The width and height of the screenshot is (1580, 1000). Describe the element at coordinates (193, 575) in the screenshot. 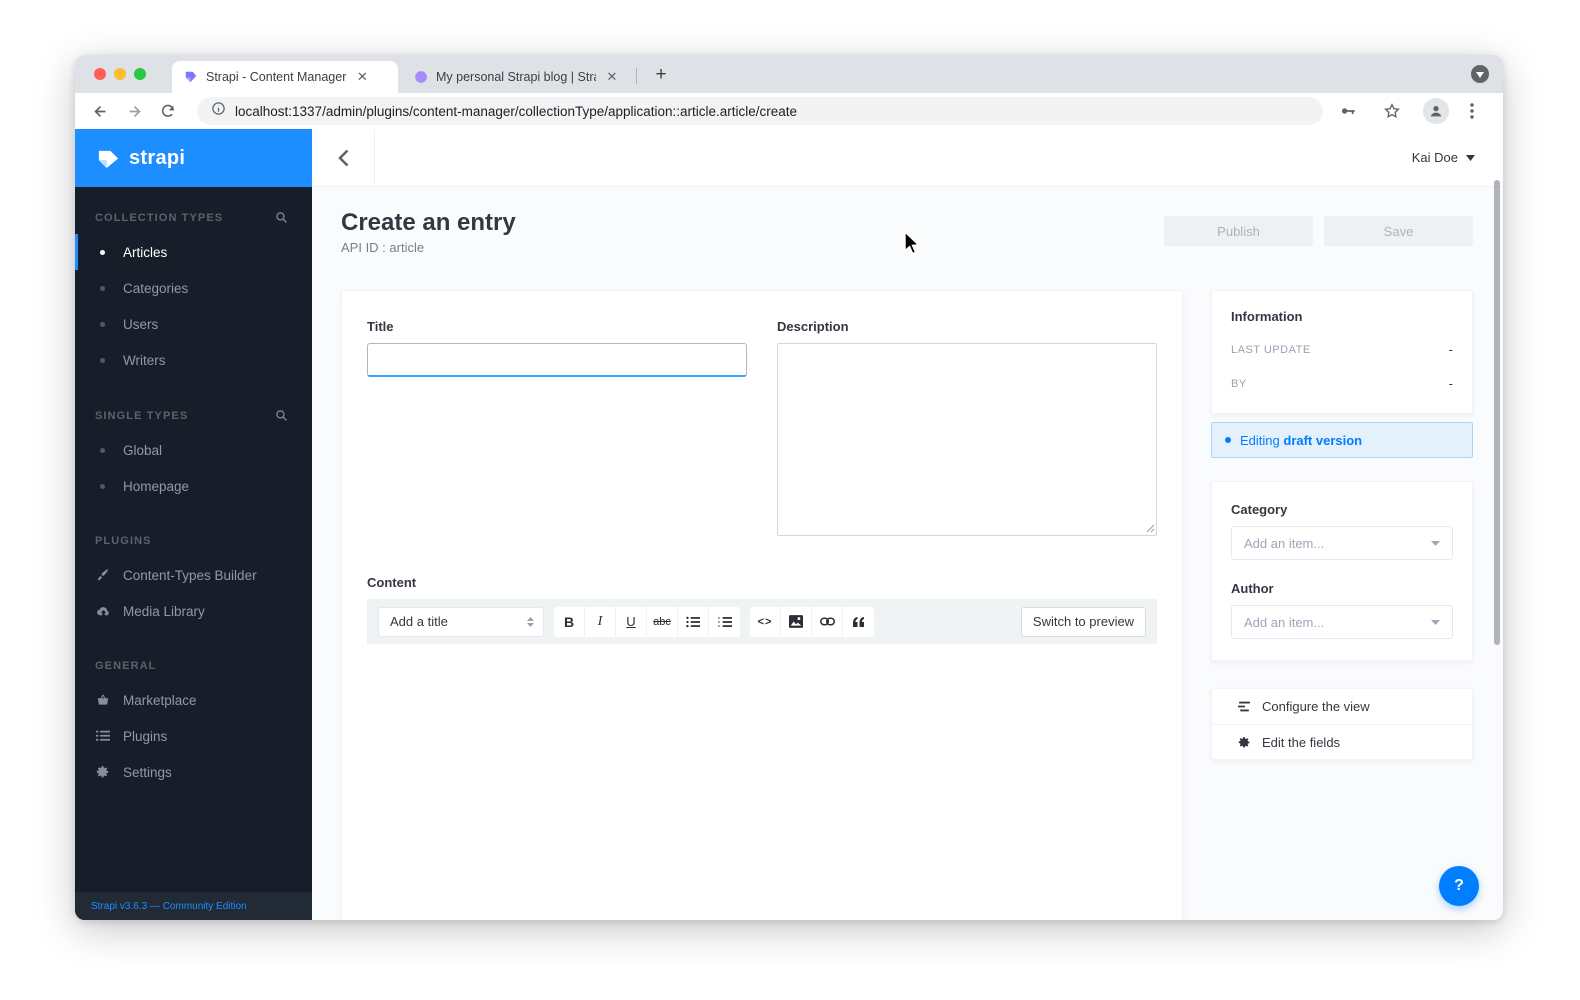

I see `sidebar-item-content-types-builder: Content-Types Builder` at that location.